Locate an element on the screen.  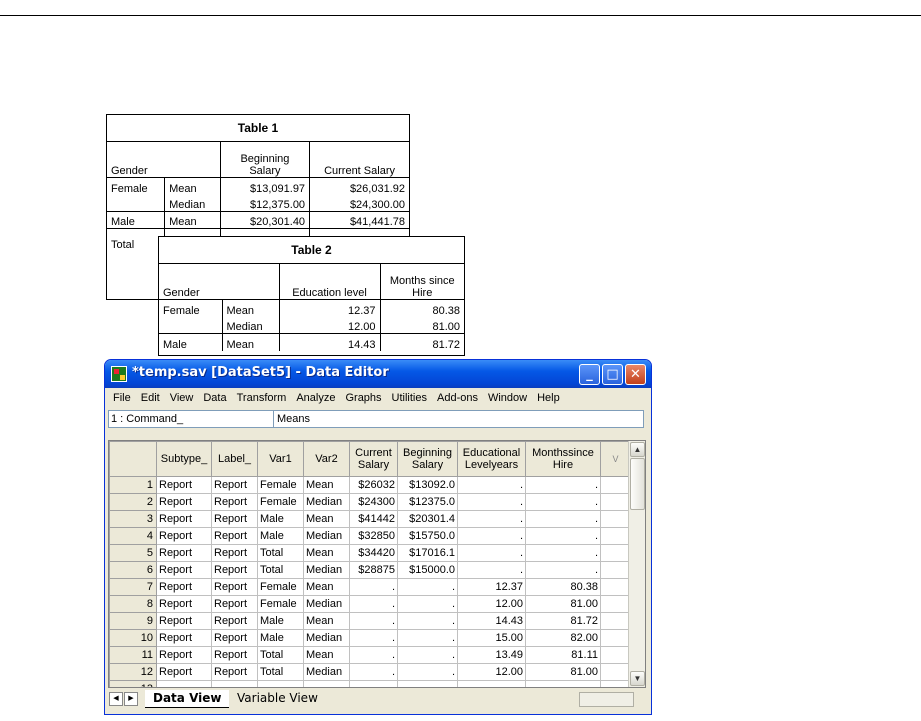
row-number: 10 is located at coordinates (133, 638).